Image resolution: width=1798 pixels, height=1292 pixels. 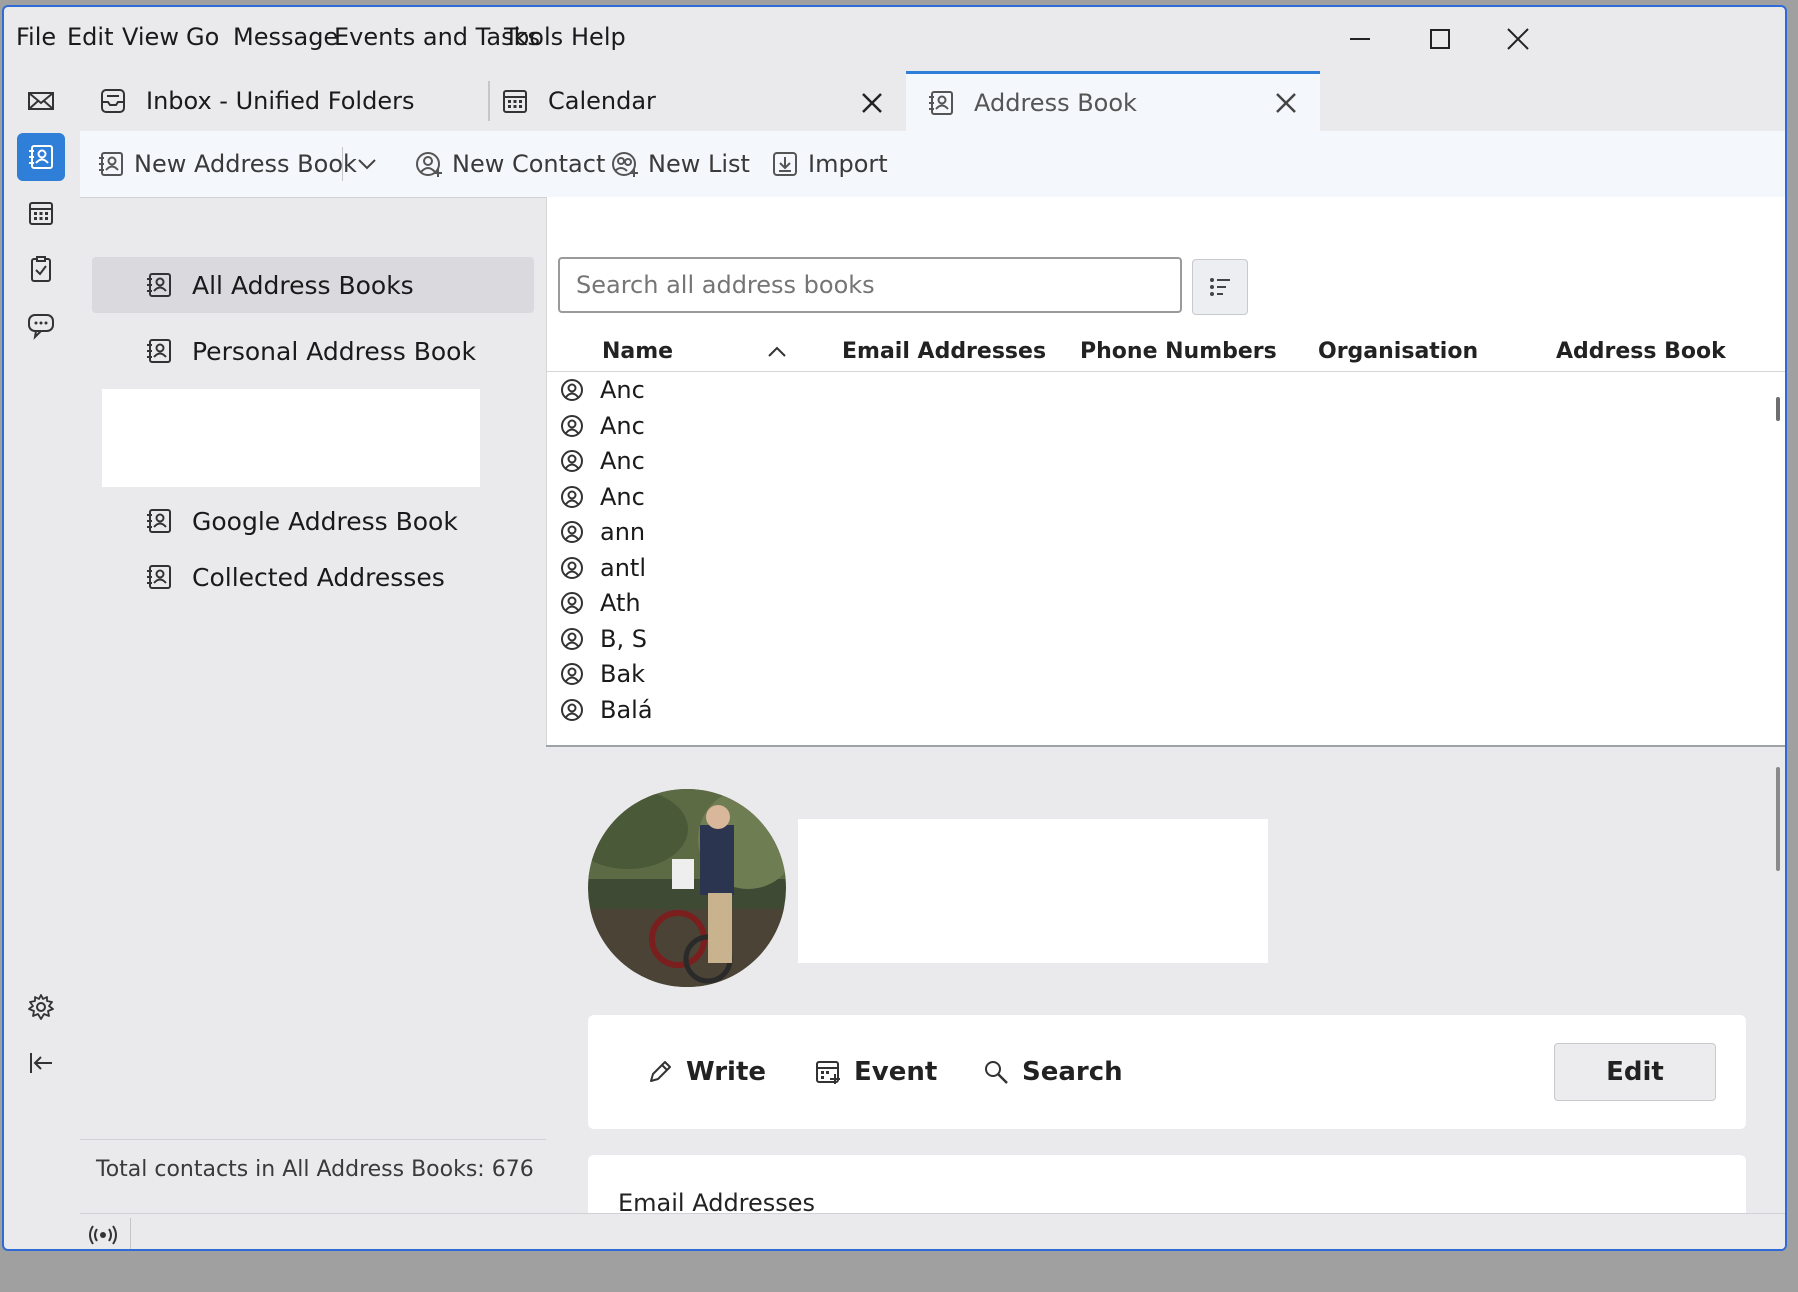 I want to click on new-address-book-button: New Address Book, so click(x=226, y=164).